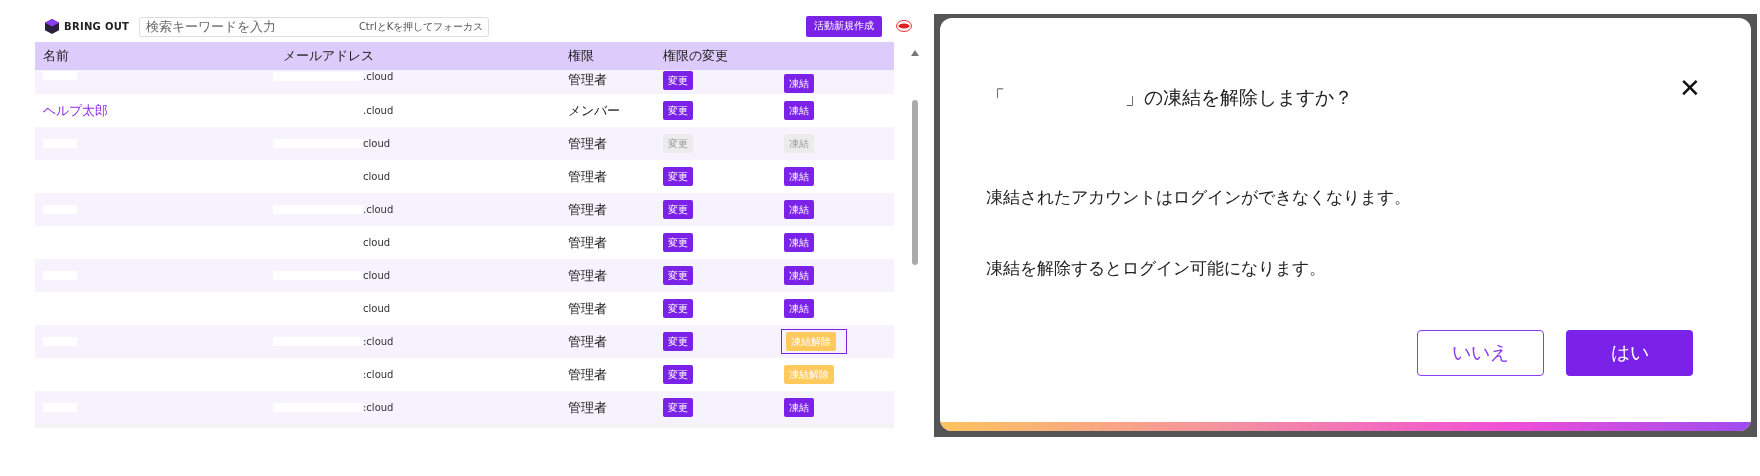 This screenshot has width=1760, height=476. Describe the element at coordinates (1480, 353) in the screenshot. I see `no-button: いいえ` at that location.